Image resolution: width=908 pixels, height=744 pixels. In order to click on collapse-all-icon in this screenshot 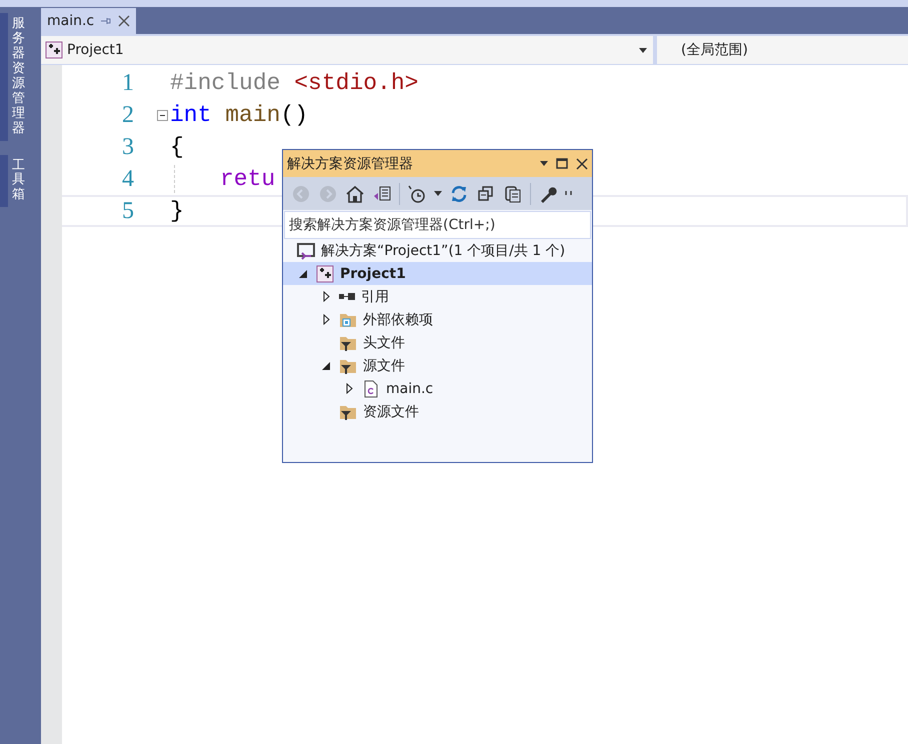, I will do `click(486, 194)`.